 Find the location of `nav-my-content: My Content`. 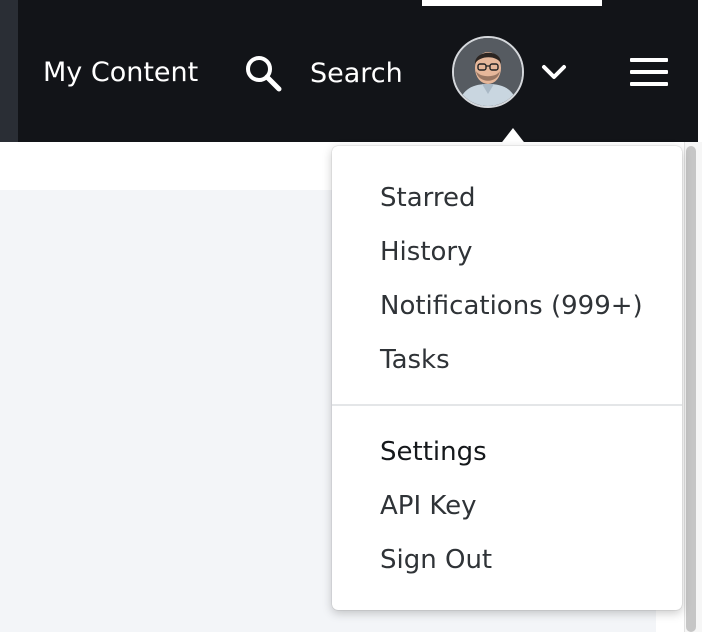

nav-my-content: My Content is located at coordinates (120, 73).